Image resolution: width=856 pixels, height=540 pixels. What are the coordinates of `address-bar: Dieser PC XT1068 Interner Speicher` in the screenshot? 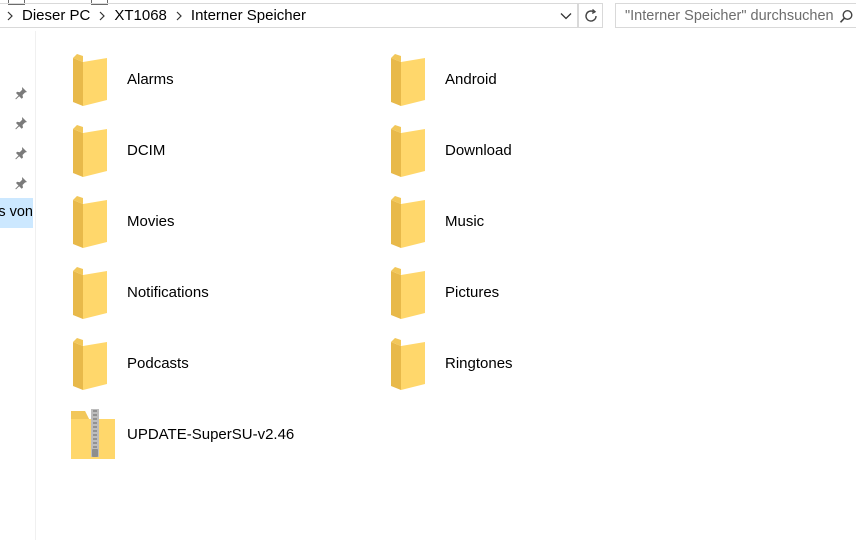 It's located at (289, 15).